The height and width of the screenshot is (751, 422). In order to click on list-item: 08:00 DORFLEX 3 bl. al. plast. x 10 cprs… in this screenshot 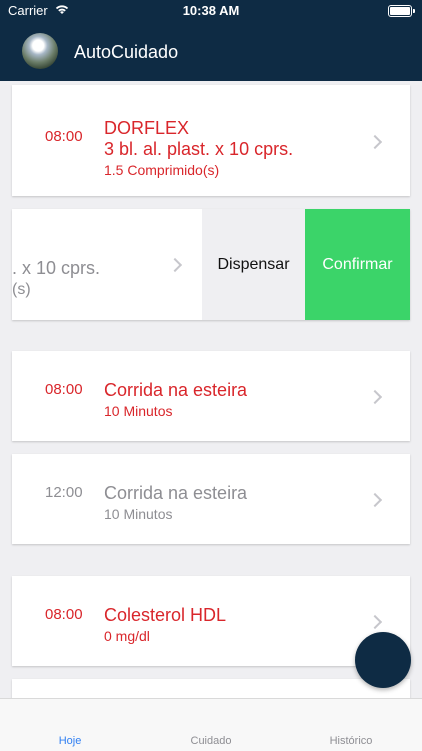, I will do `click(211, 140)`.